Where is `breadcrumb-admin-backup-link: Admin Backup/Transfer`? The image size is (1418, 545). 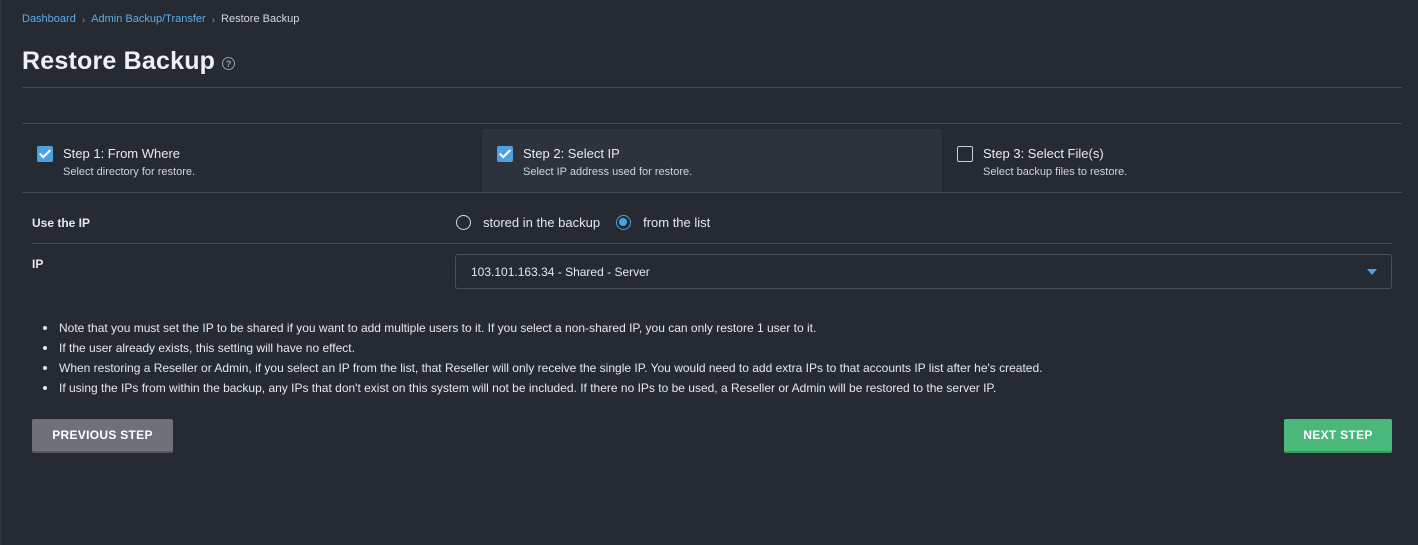 breadcrumb-admin-backup-link: Admin Backup/Transfer is located at coordinates (148, 19).